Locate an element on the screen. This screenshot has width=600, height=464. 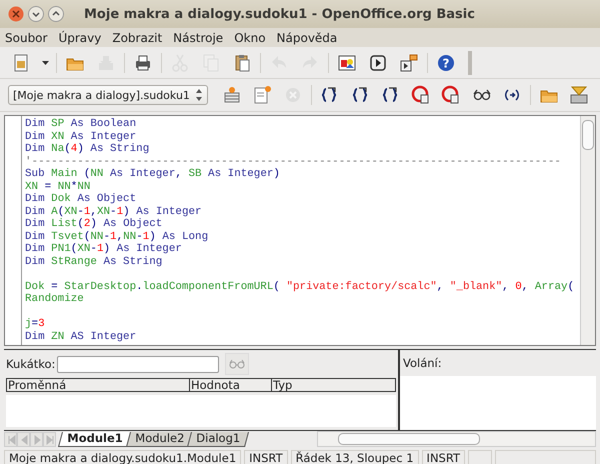
menu-item: Okno is located at coordinates (250, 38).